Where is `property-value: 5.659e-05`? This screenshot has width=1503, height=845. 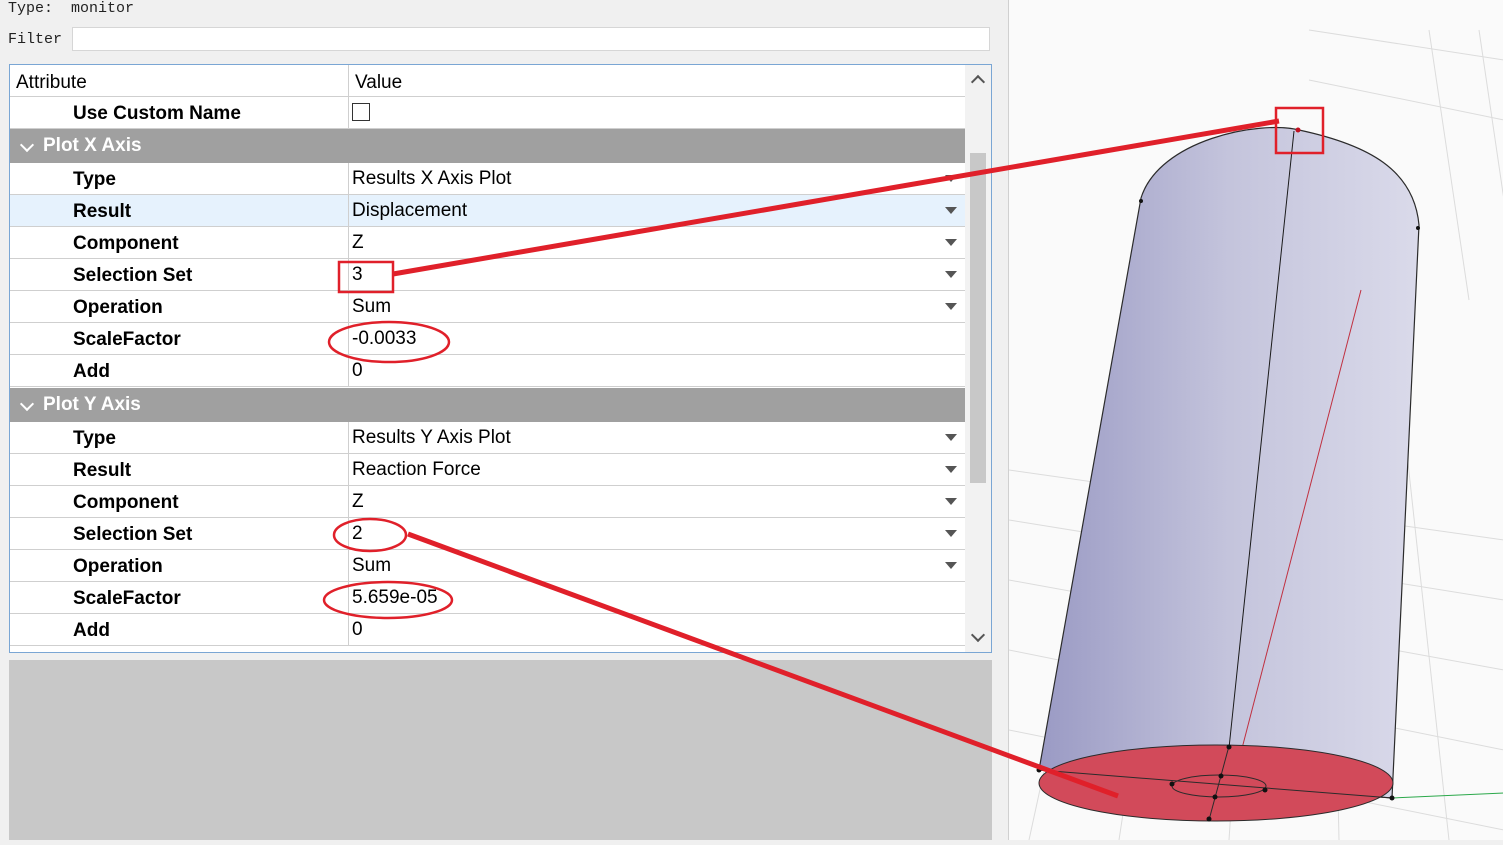 property-value: 5.659e-05 is located at coordinates (395, 597).